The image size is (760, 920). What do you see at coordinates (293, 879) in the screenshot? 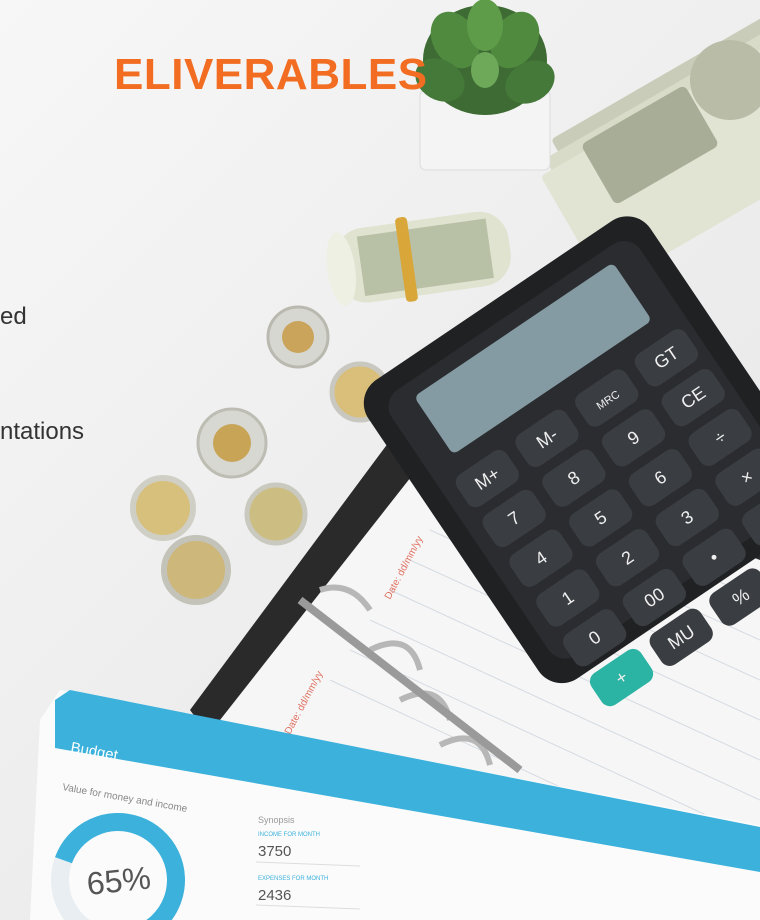
I see `expense-label: EXPENSES FOR MONTH` at bounding box center [293, 879].